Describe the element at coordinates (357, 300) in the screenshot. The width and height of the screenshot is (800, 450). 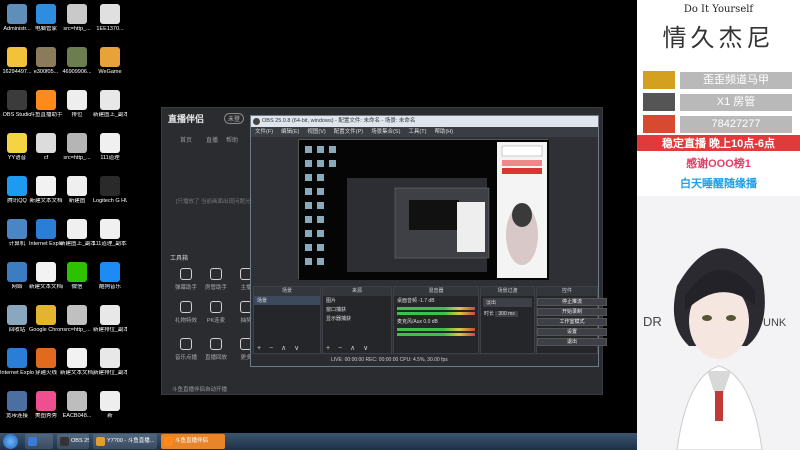
I see `source-item: 图片` at that location.